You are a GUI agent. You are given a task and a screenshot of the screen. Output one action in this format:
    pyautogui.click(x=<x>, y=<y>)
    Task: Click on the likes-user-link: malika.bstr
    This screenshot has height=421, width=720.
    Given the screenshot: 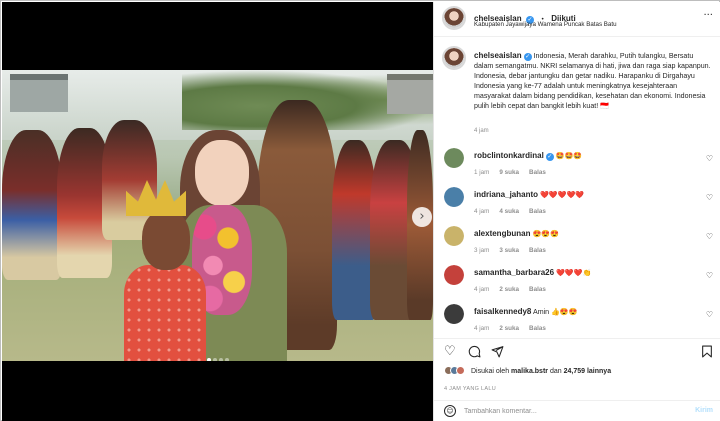 What is the action you would take?
    pyautogui.click(x=529, y=371)
    